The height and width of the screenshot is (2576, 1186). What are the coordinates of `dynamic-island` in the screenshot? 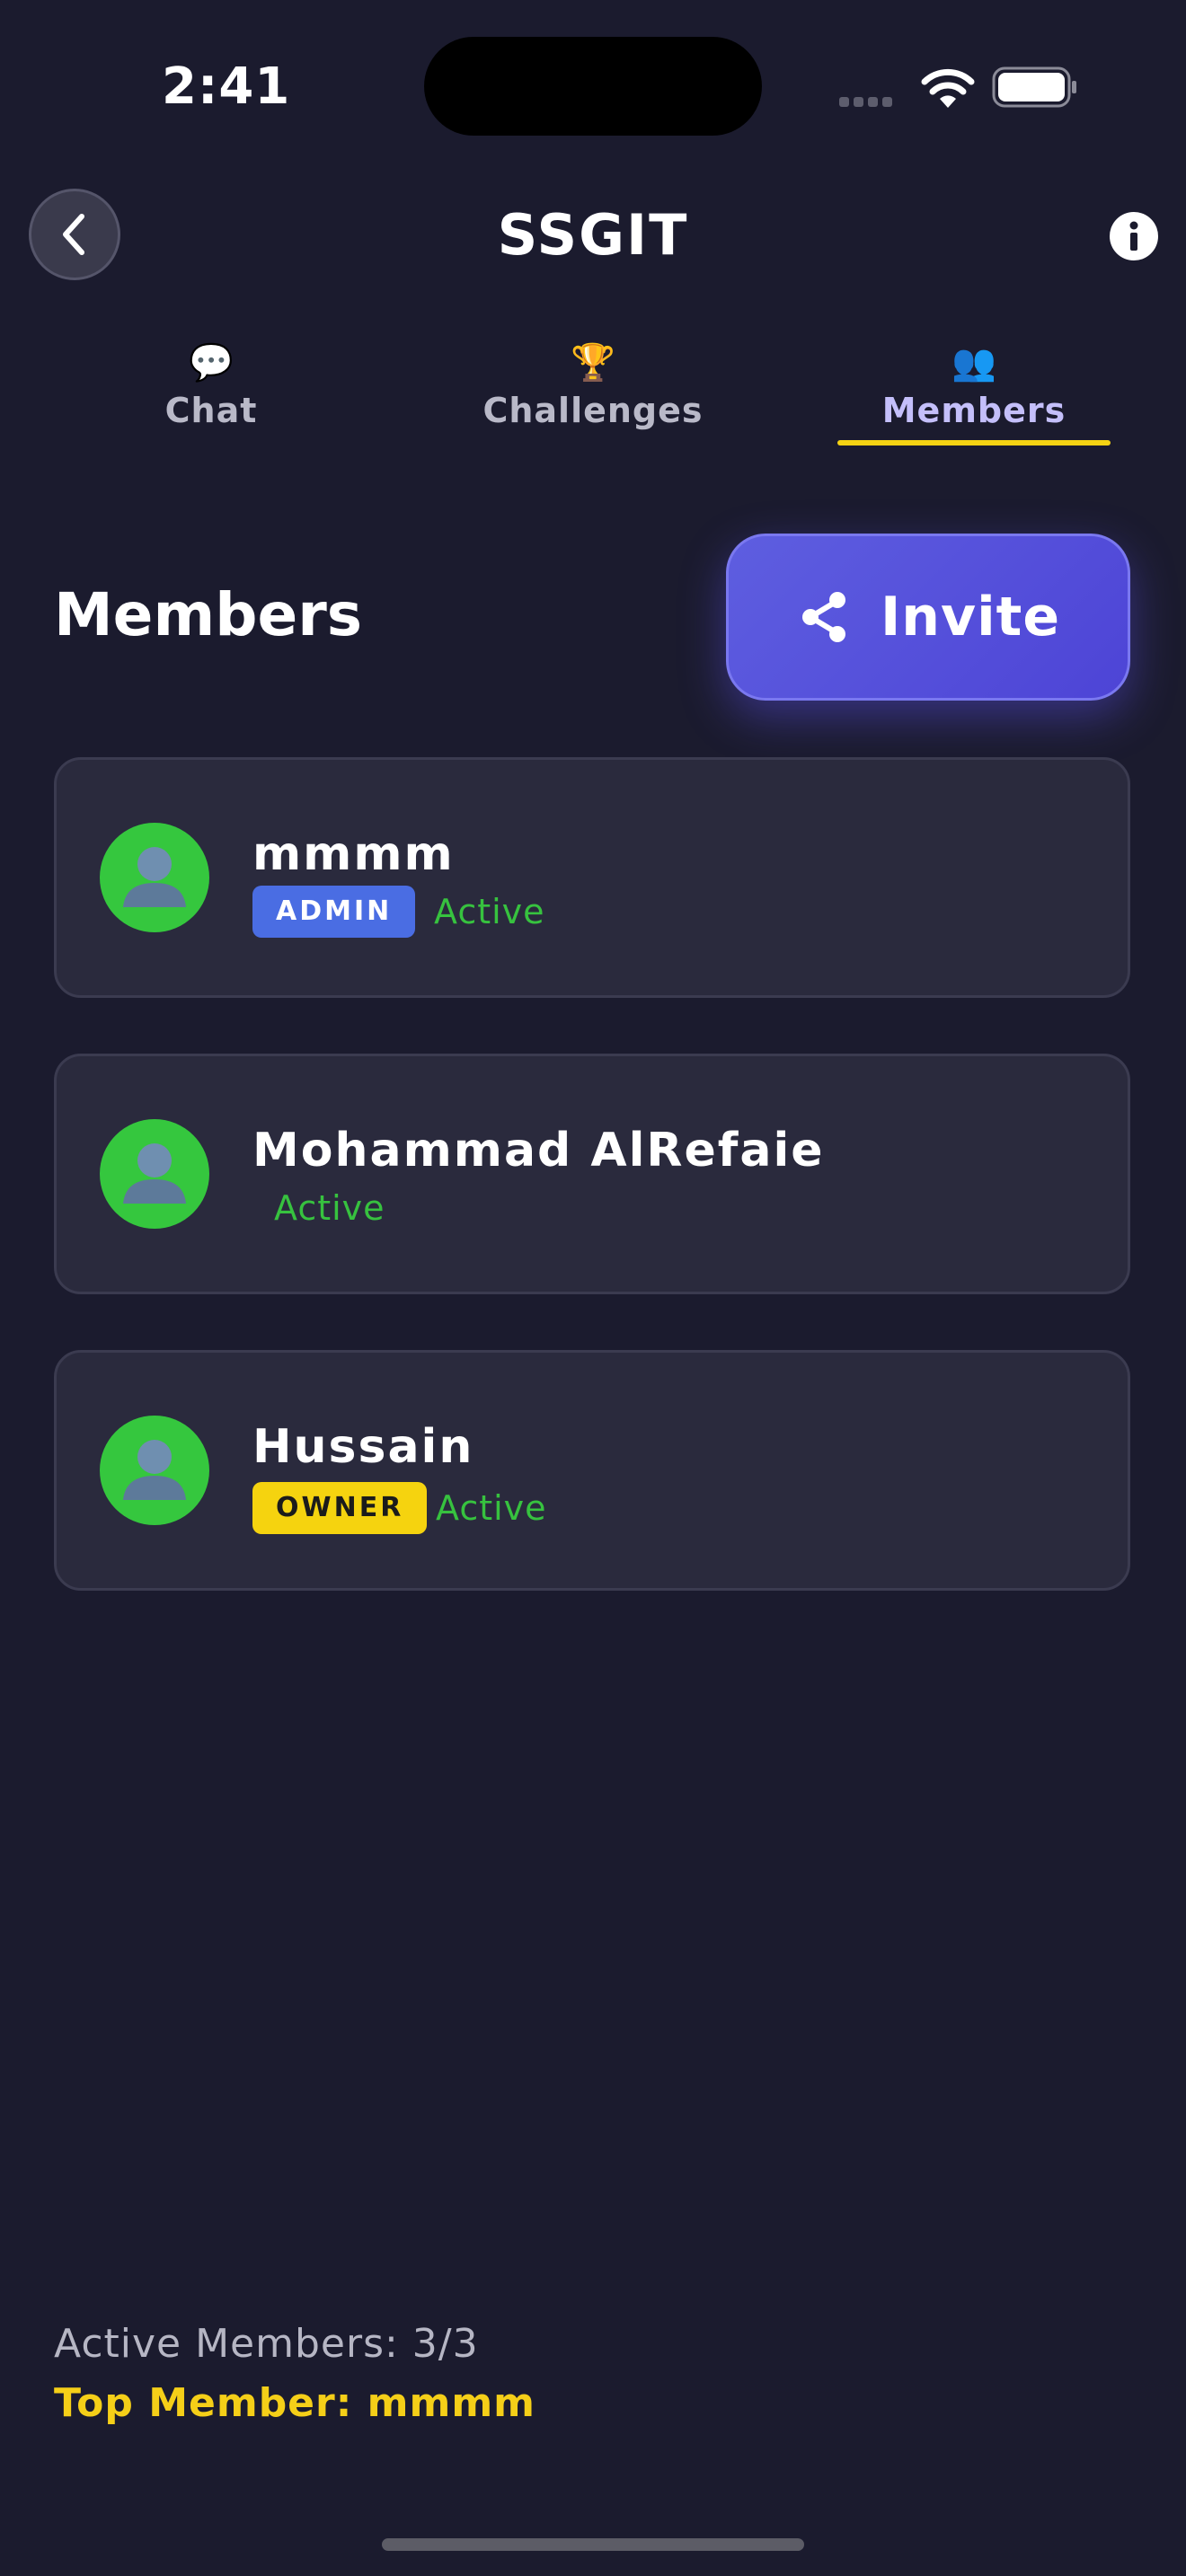 It's located at (593, 86).